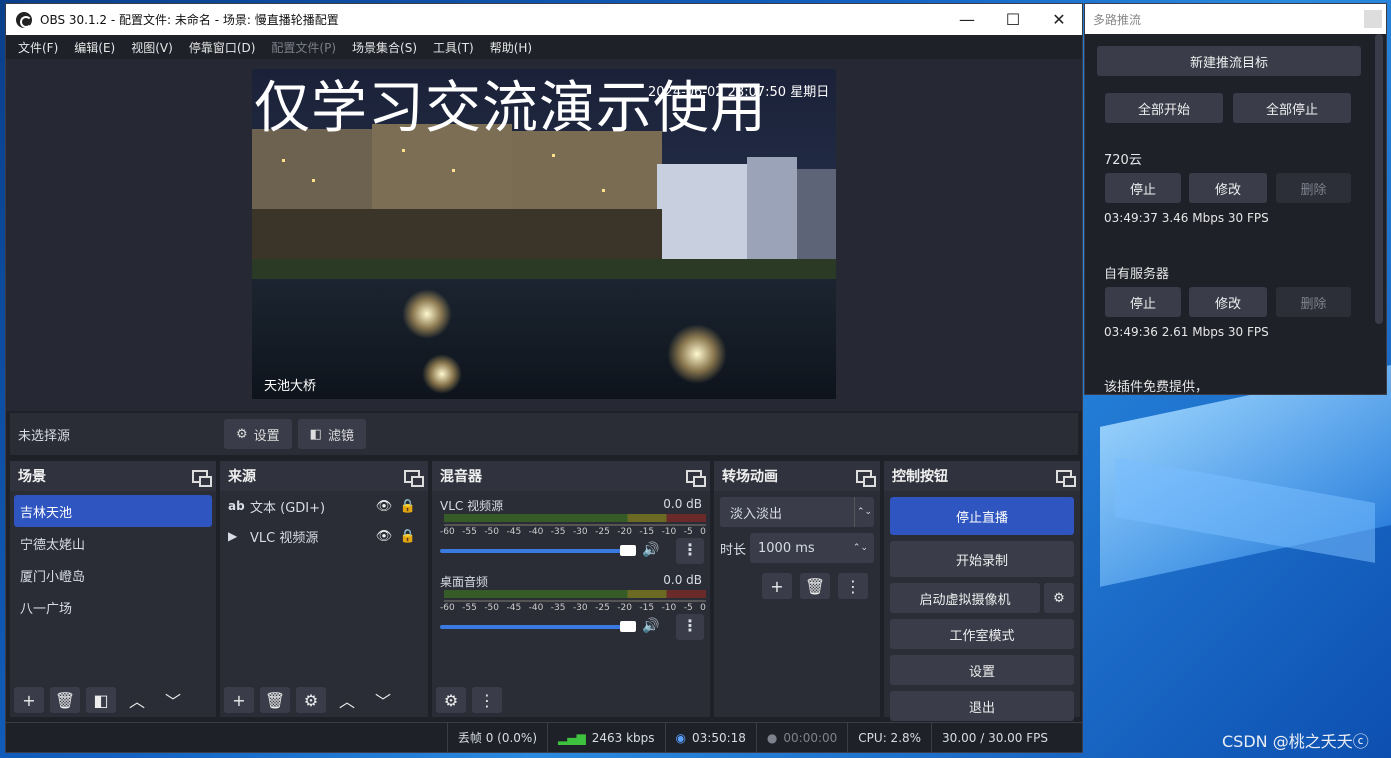 Image resolution: width=1391 pixels, height=758 pixels. Describe the element at coordinates (553, 155) in the screenshot. I see `window-light` at that location.